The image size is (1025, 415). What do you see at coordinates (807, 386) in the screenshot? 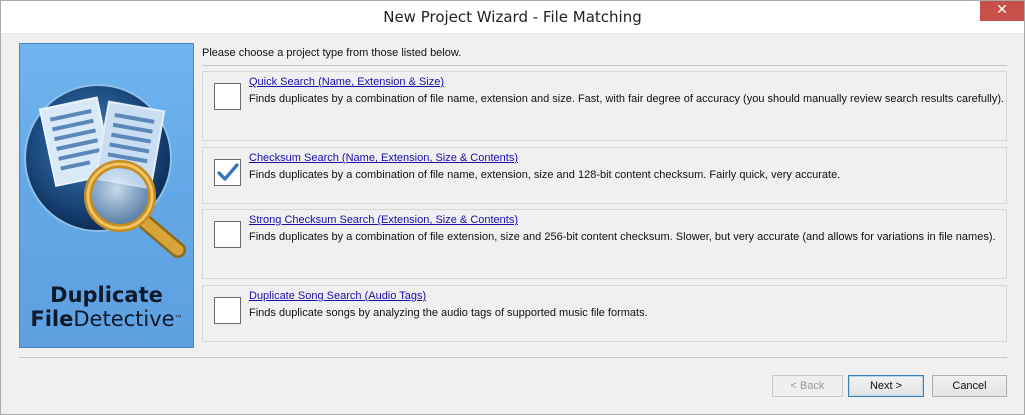
I see `back-button: < Back` at bounding box center [807, 386].